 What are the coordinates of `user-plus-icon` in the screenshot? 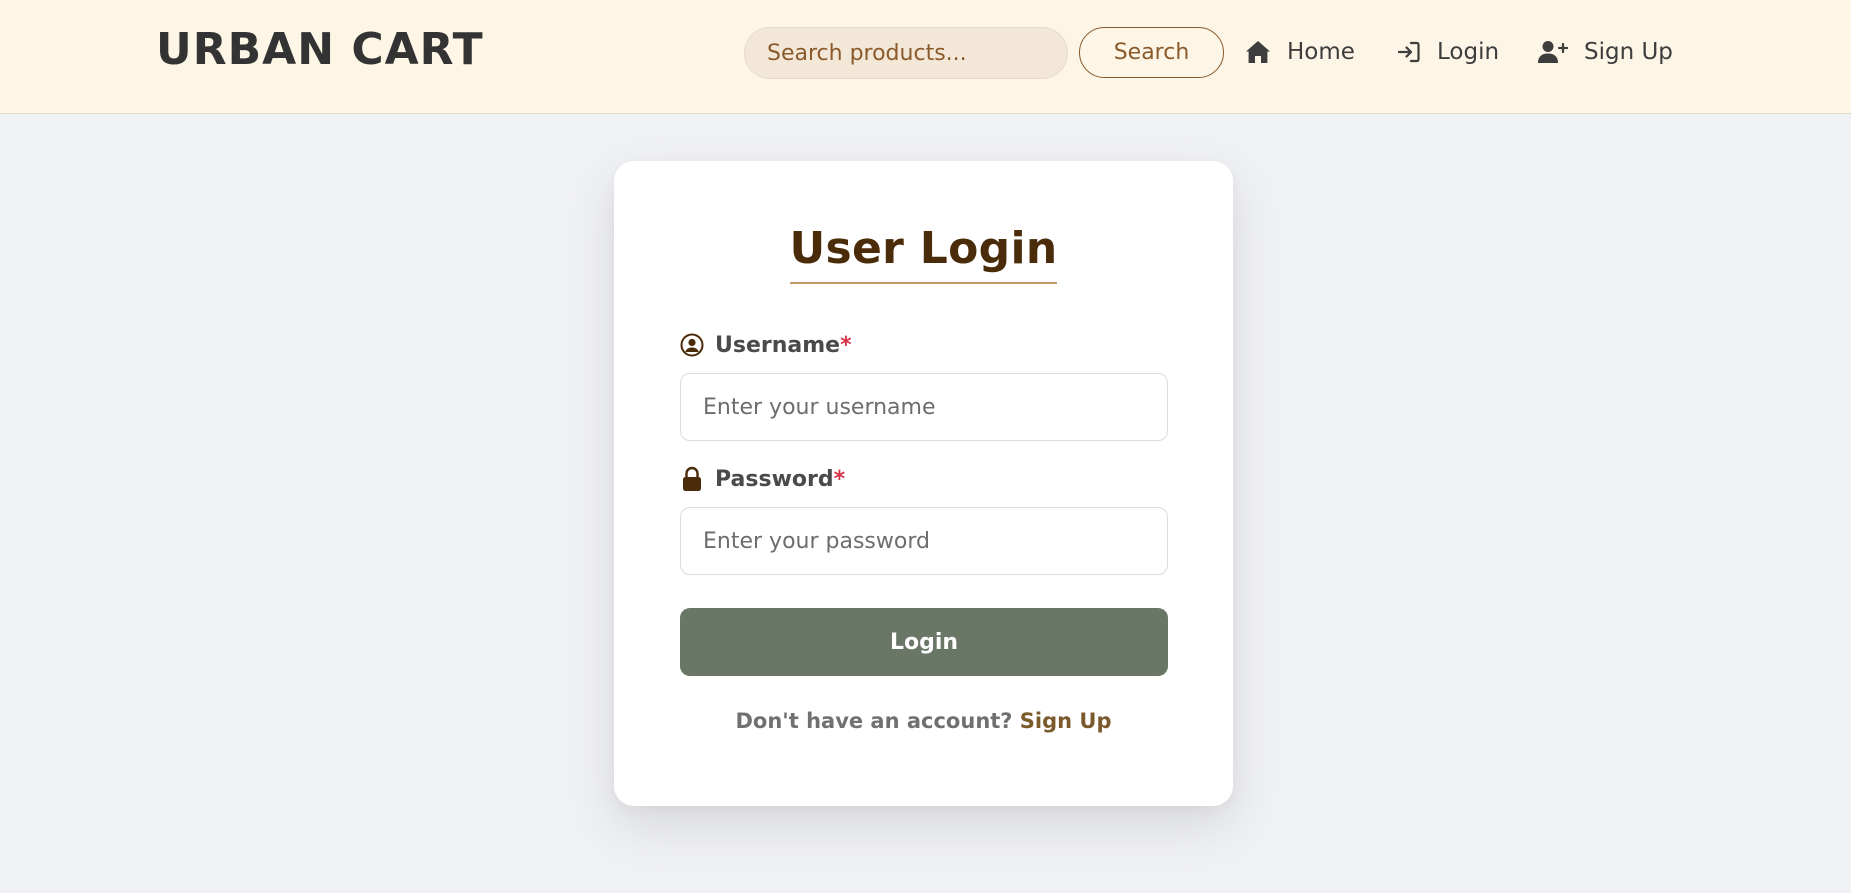 It's located at (1553, 52).